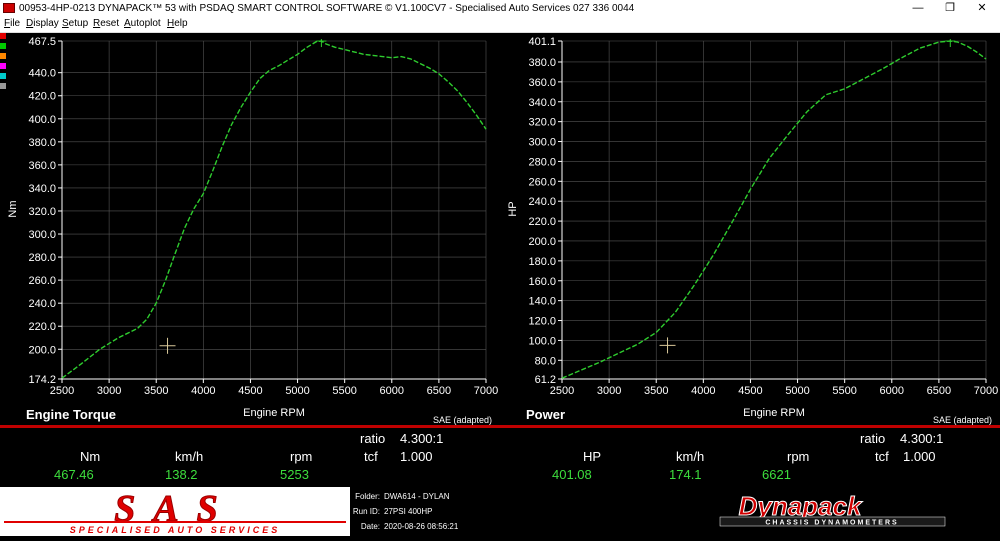 This screenshot has height=541, width=1000. Describe the element at coordinates (545, 361) in the screenshot. I see `power-y-tick-label: 80.0` at that location.